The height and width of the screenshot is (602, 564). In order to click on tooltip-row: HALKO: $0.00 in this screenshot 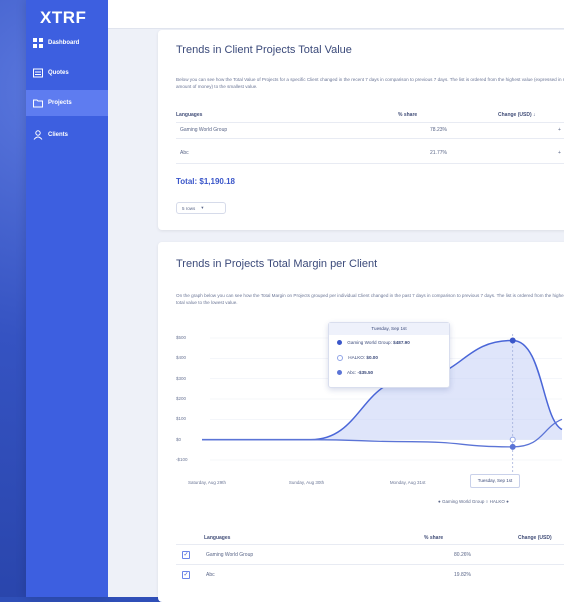, I will do `click(357, 358)`.